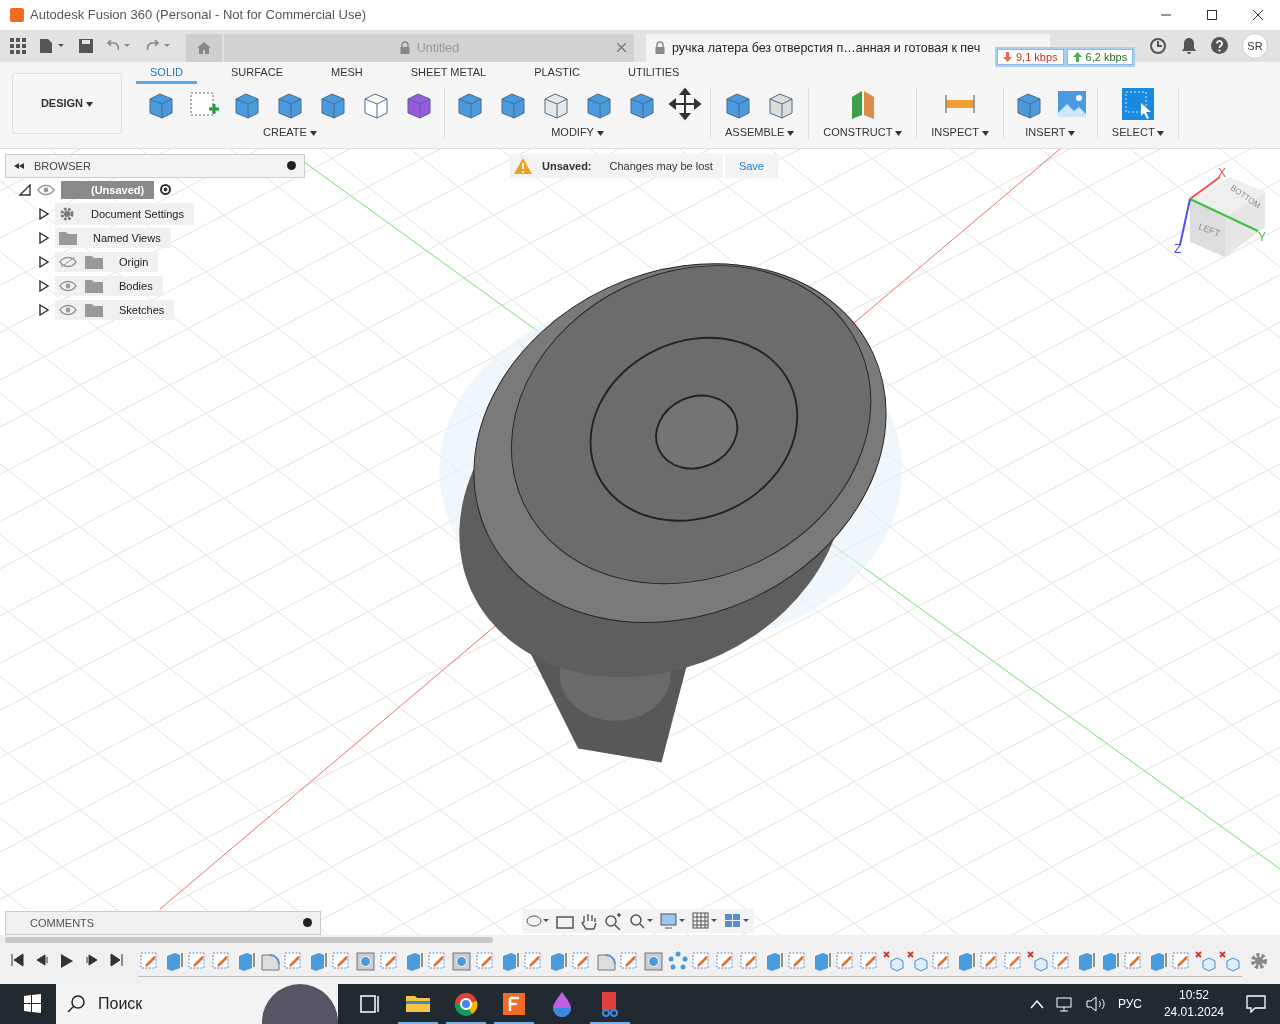  I want to click on hand-icon, so click(589, 920).